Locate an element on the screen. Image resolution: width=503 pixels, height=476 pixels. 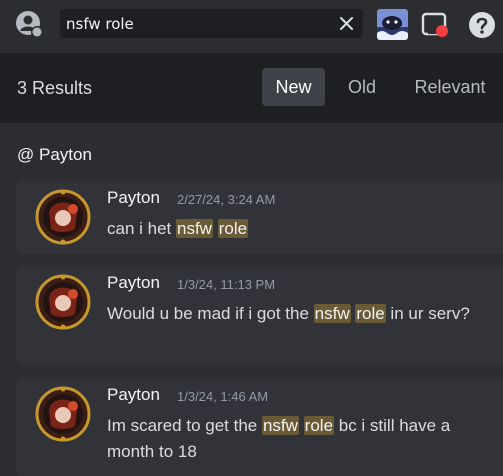
message-timestamp: 2/27/24, 3:24 AM is located at coordinates (226, 199).